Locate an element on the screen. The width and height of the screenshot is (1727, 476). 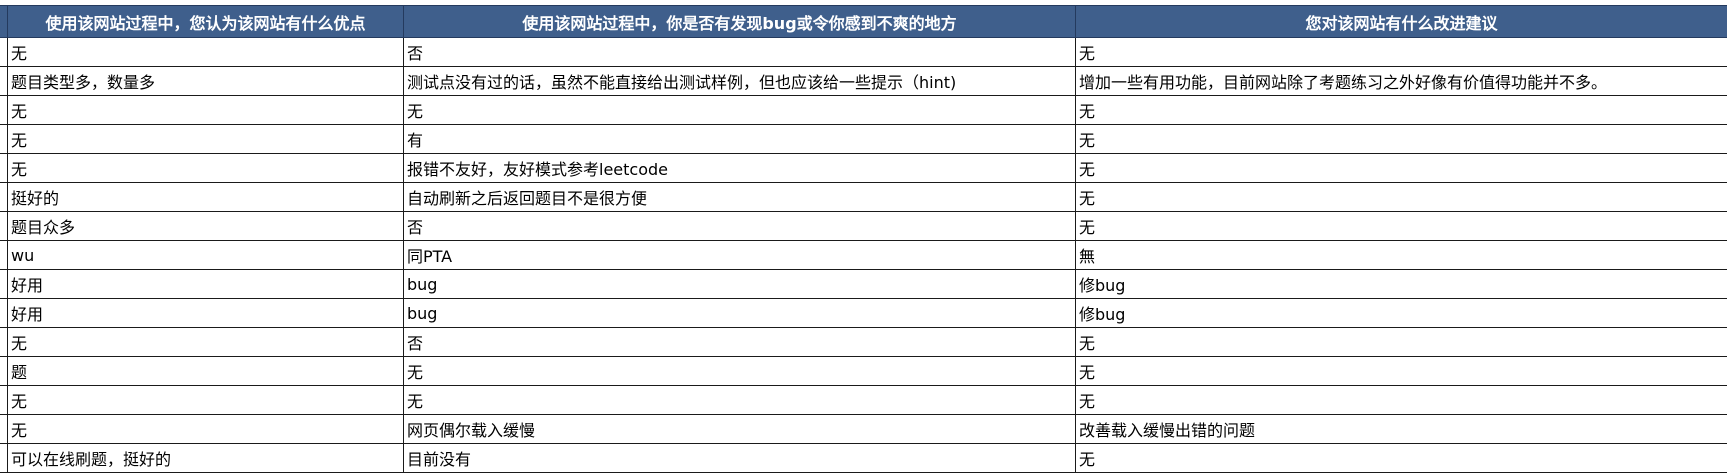
cell-advantage: 题目类型多，数量多 is located at coordinates (205, 81).